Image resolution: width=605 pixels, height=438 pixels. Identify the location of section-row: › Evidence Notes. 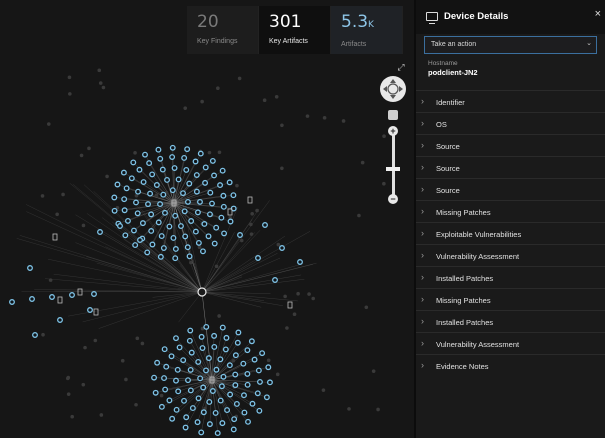
(510, 365).